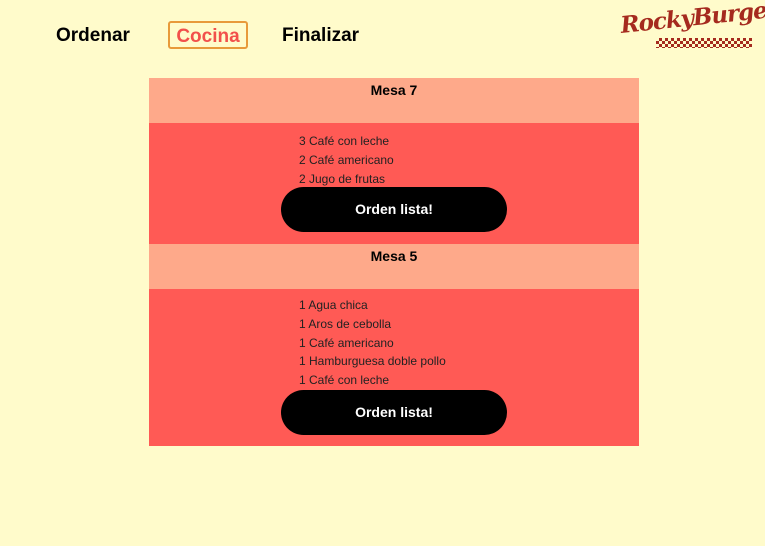  What do you see at coordinates (342, 178) in the screenshot?
I see `order-item: 2 Jugo de frutas` at bounding box center [342, 178].